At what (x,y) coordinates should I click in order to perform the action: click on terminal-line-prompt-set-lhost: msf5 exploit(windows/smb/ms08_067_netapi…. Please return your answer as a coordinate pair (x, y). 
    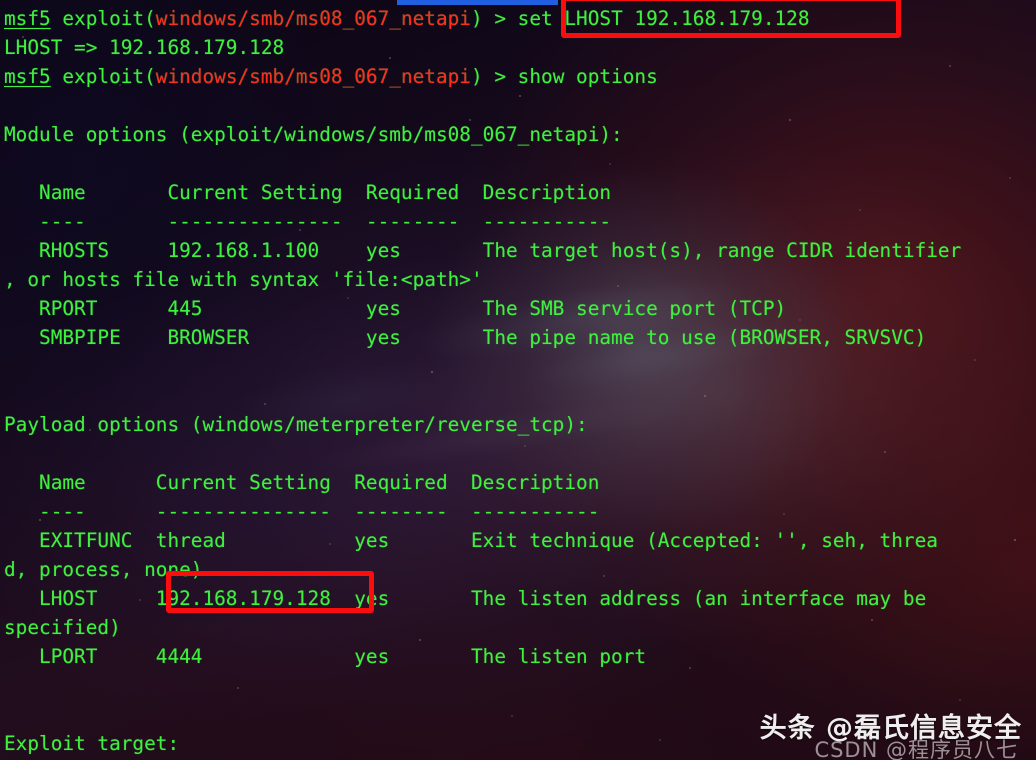
    Looking at the image, I should click on (520, 18).